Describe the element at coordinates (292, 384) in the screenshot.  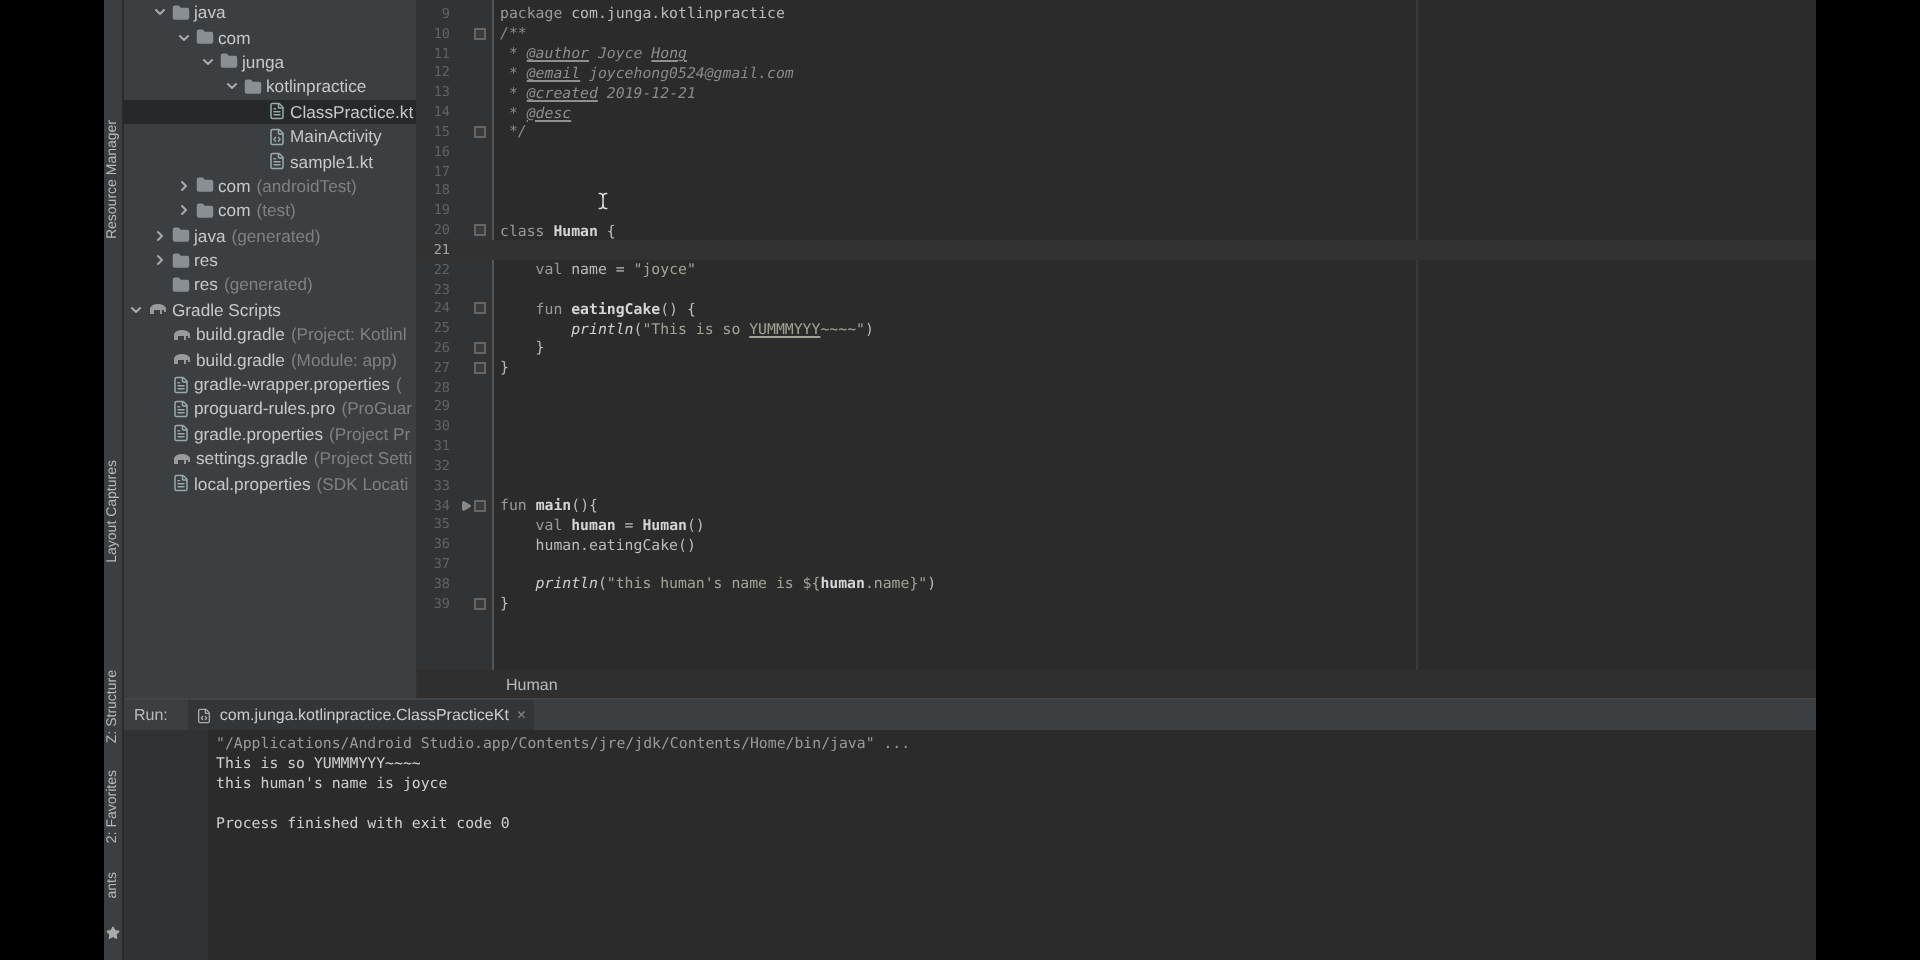
I see `tree-item-label: gradle-wrapper.properties` at that location.